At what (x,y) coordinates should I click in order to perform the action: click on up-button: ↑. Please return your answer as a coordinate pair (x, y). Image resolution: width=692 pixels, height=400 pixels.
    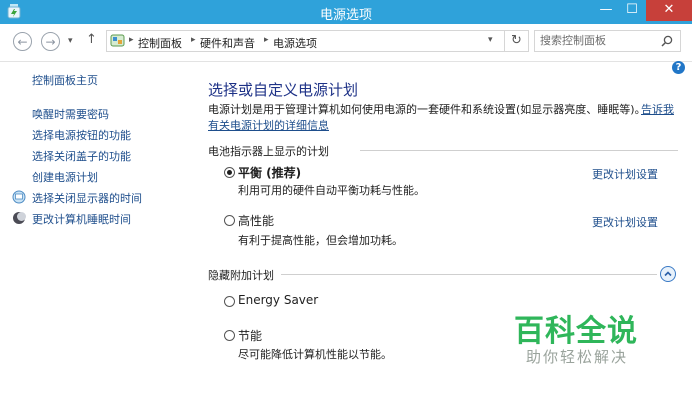
    Looking at the image, I should click on (91, 39).